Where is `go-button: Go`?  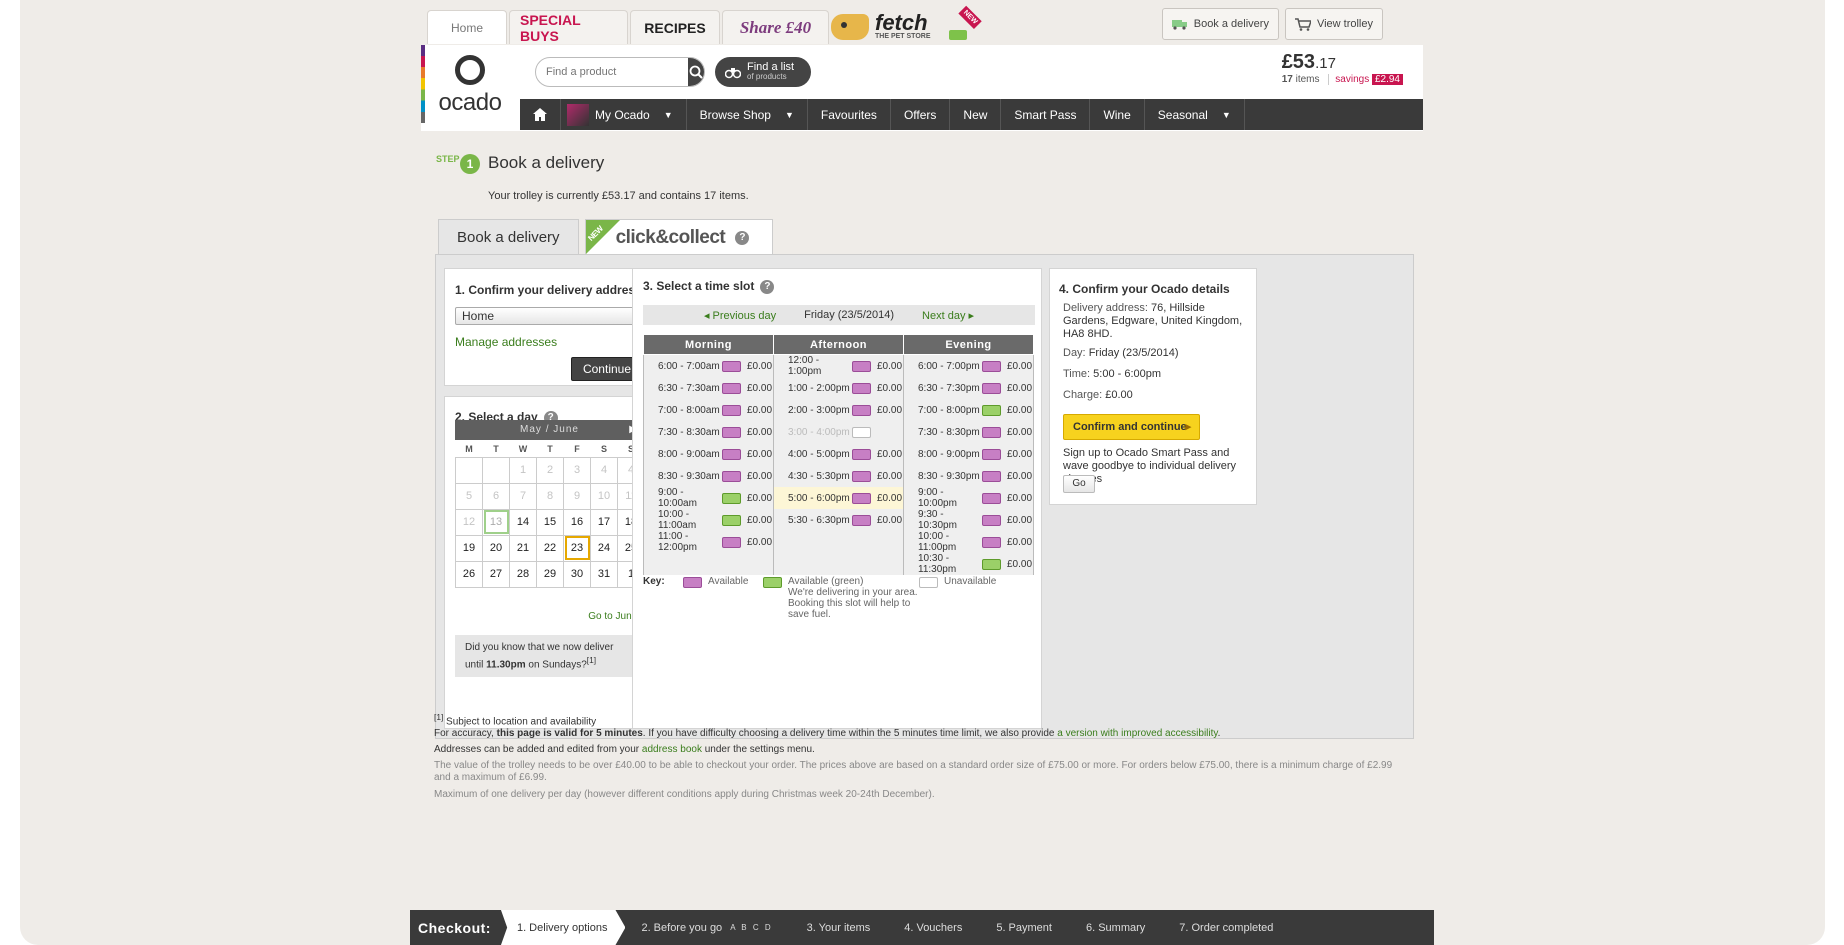 go-button: Go is located at coordinates (1079, 484).